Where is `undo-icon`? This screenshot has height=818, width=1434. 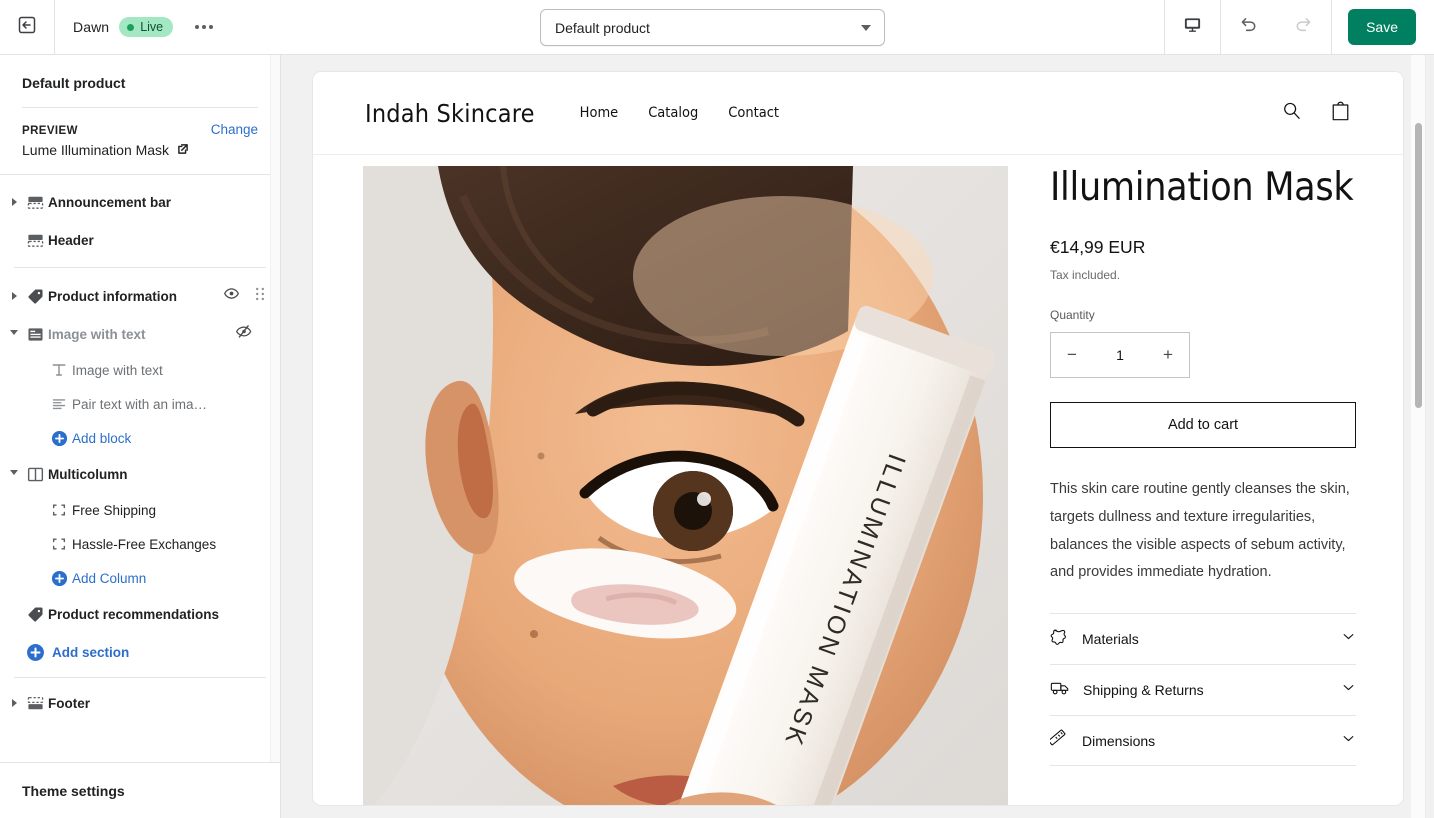
undo-icon is located at coordinates (1248, 27).